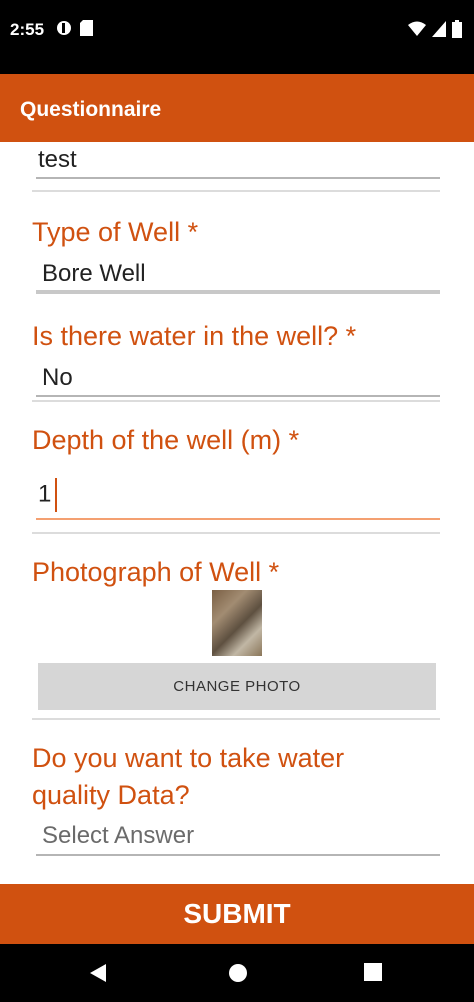  I want to click on type-of-well-select: Bore Well, so click(94, 274).